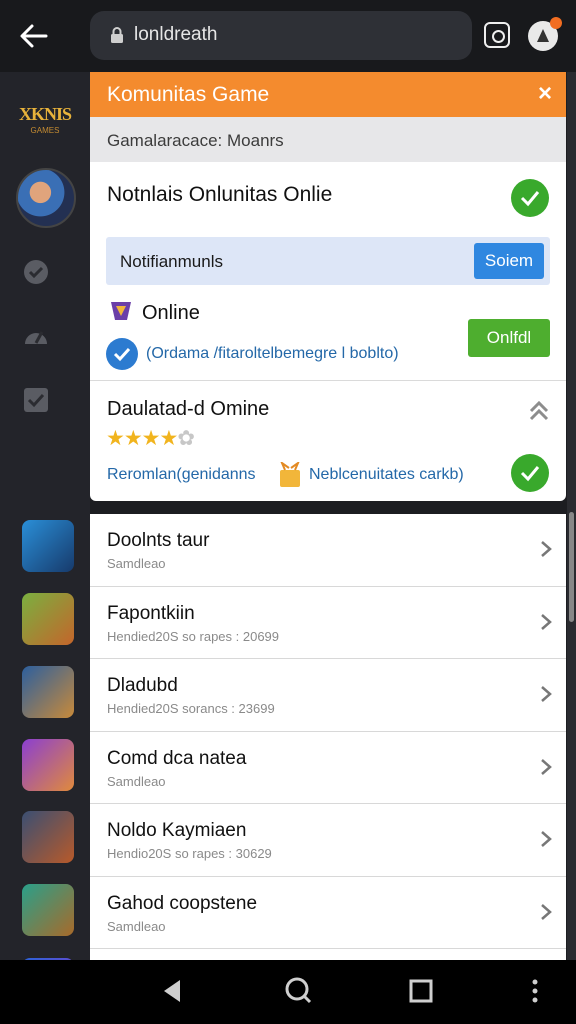 This screenshot has height=1024, width=576. I want to click on logo-subtext: GAMES, so click(45, 130).